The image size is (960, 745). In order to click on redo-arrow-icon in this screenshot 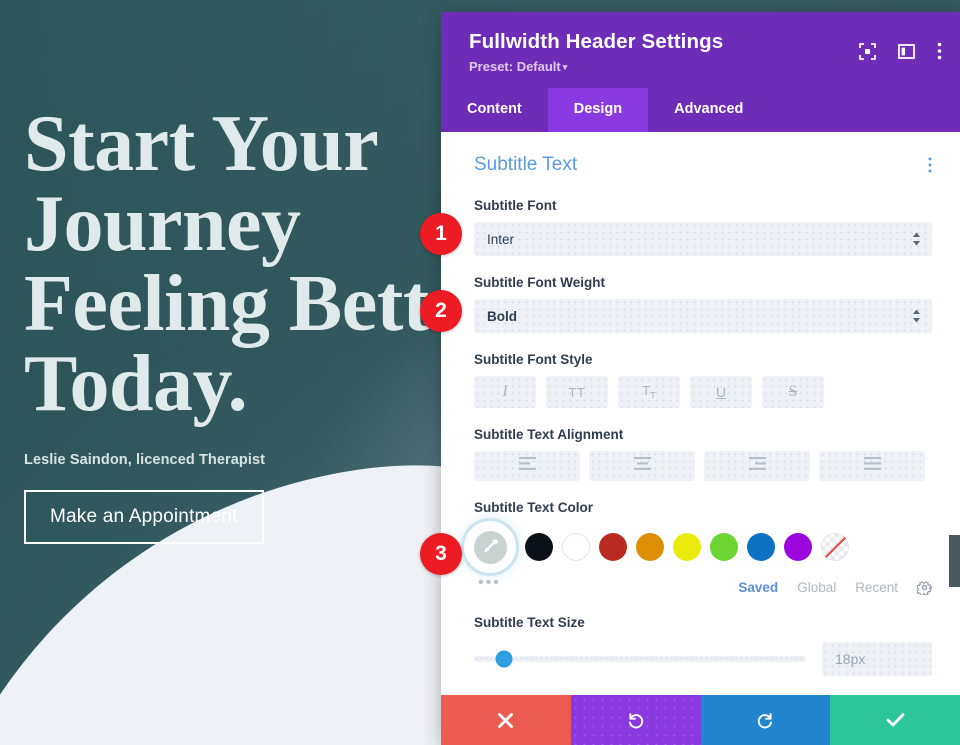, I will do `click(764, 720)`.